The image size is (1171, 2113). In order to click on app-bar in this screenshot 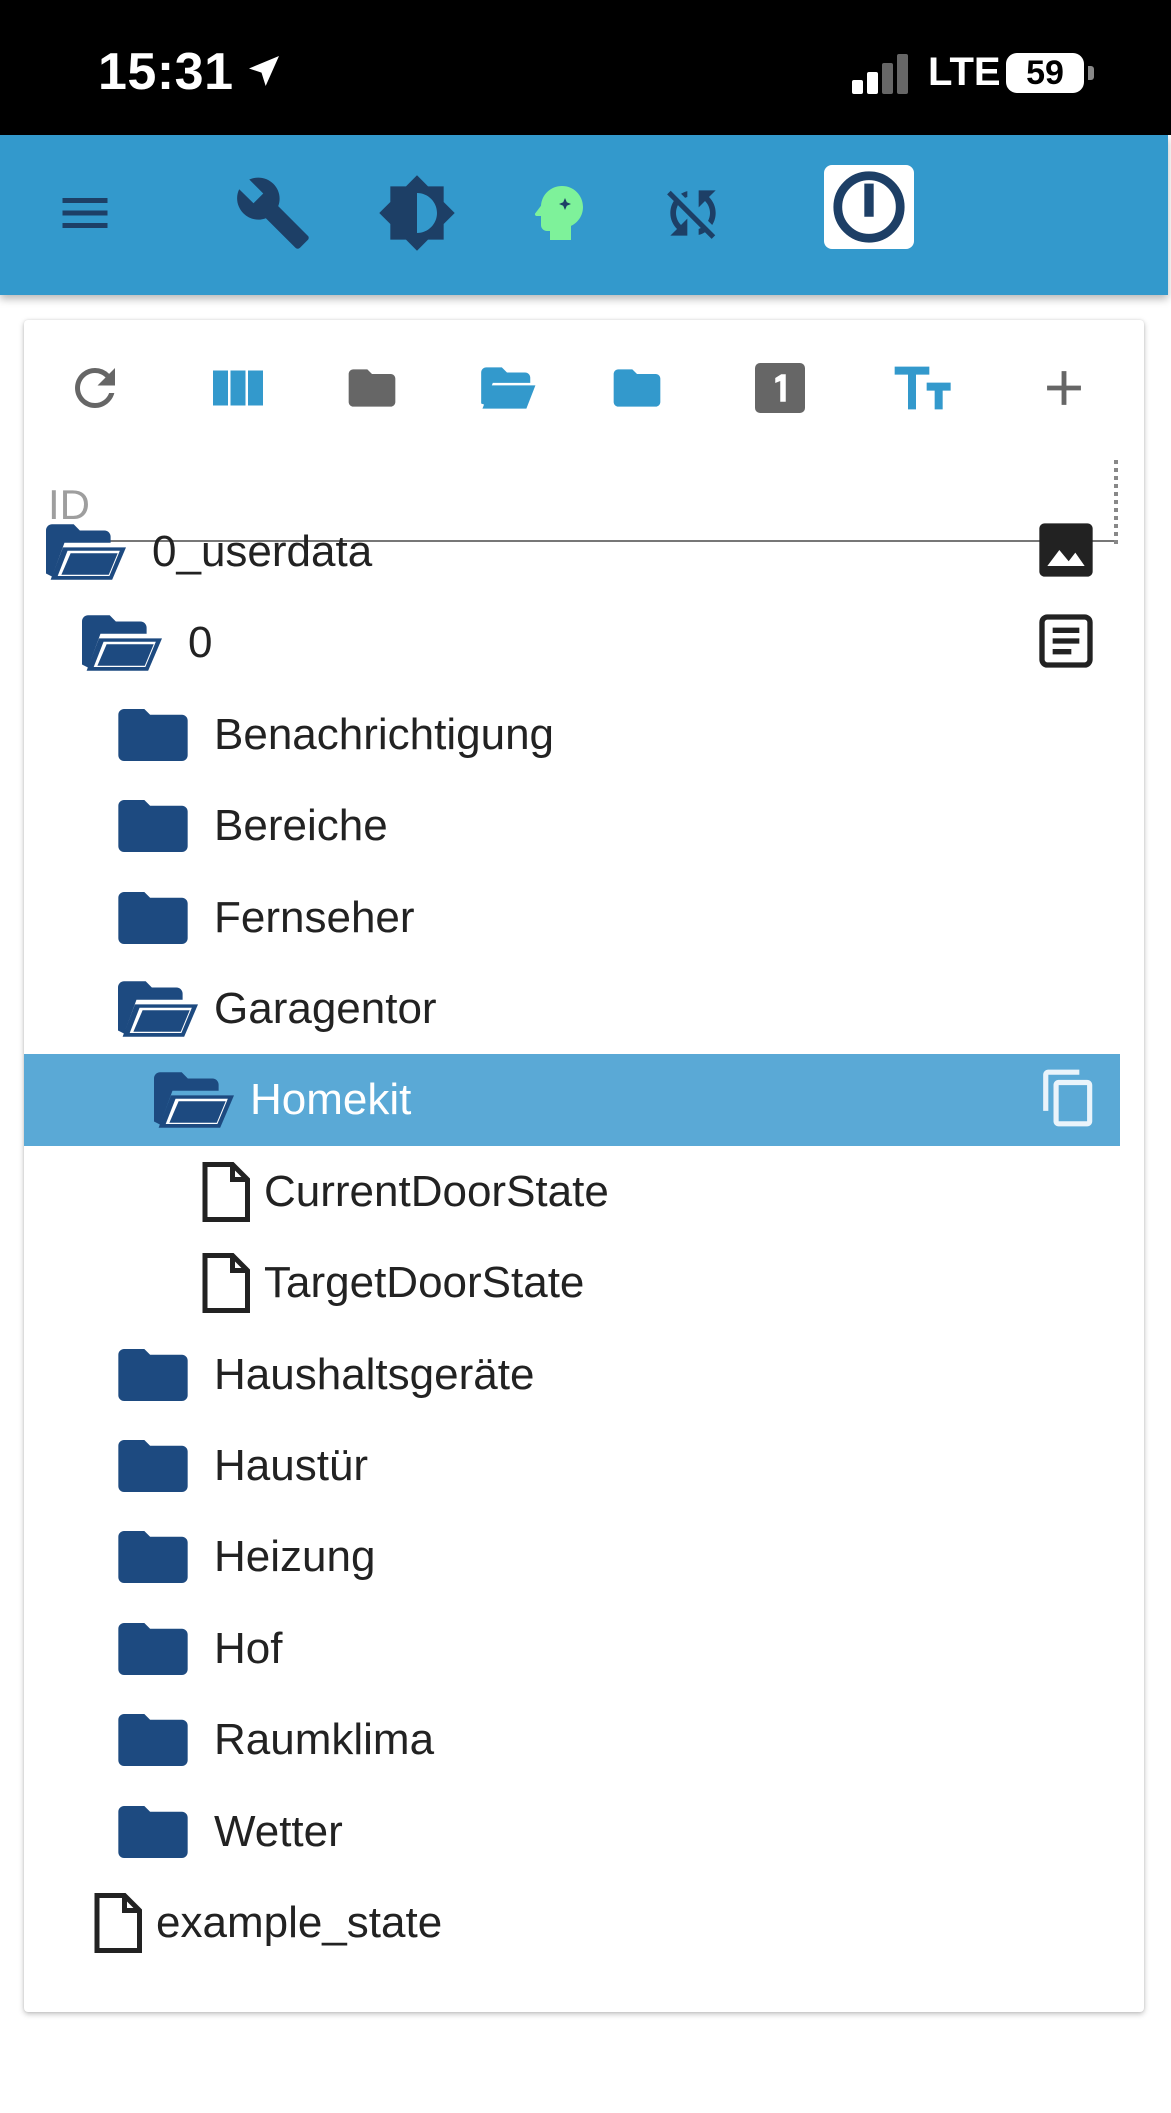, I will do `click(584, 215)`.